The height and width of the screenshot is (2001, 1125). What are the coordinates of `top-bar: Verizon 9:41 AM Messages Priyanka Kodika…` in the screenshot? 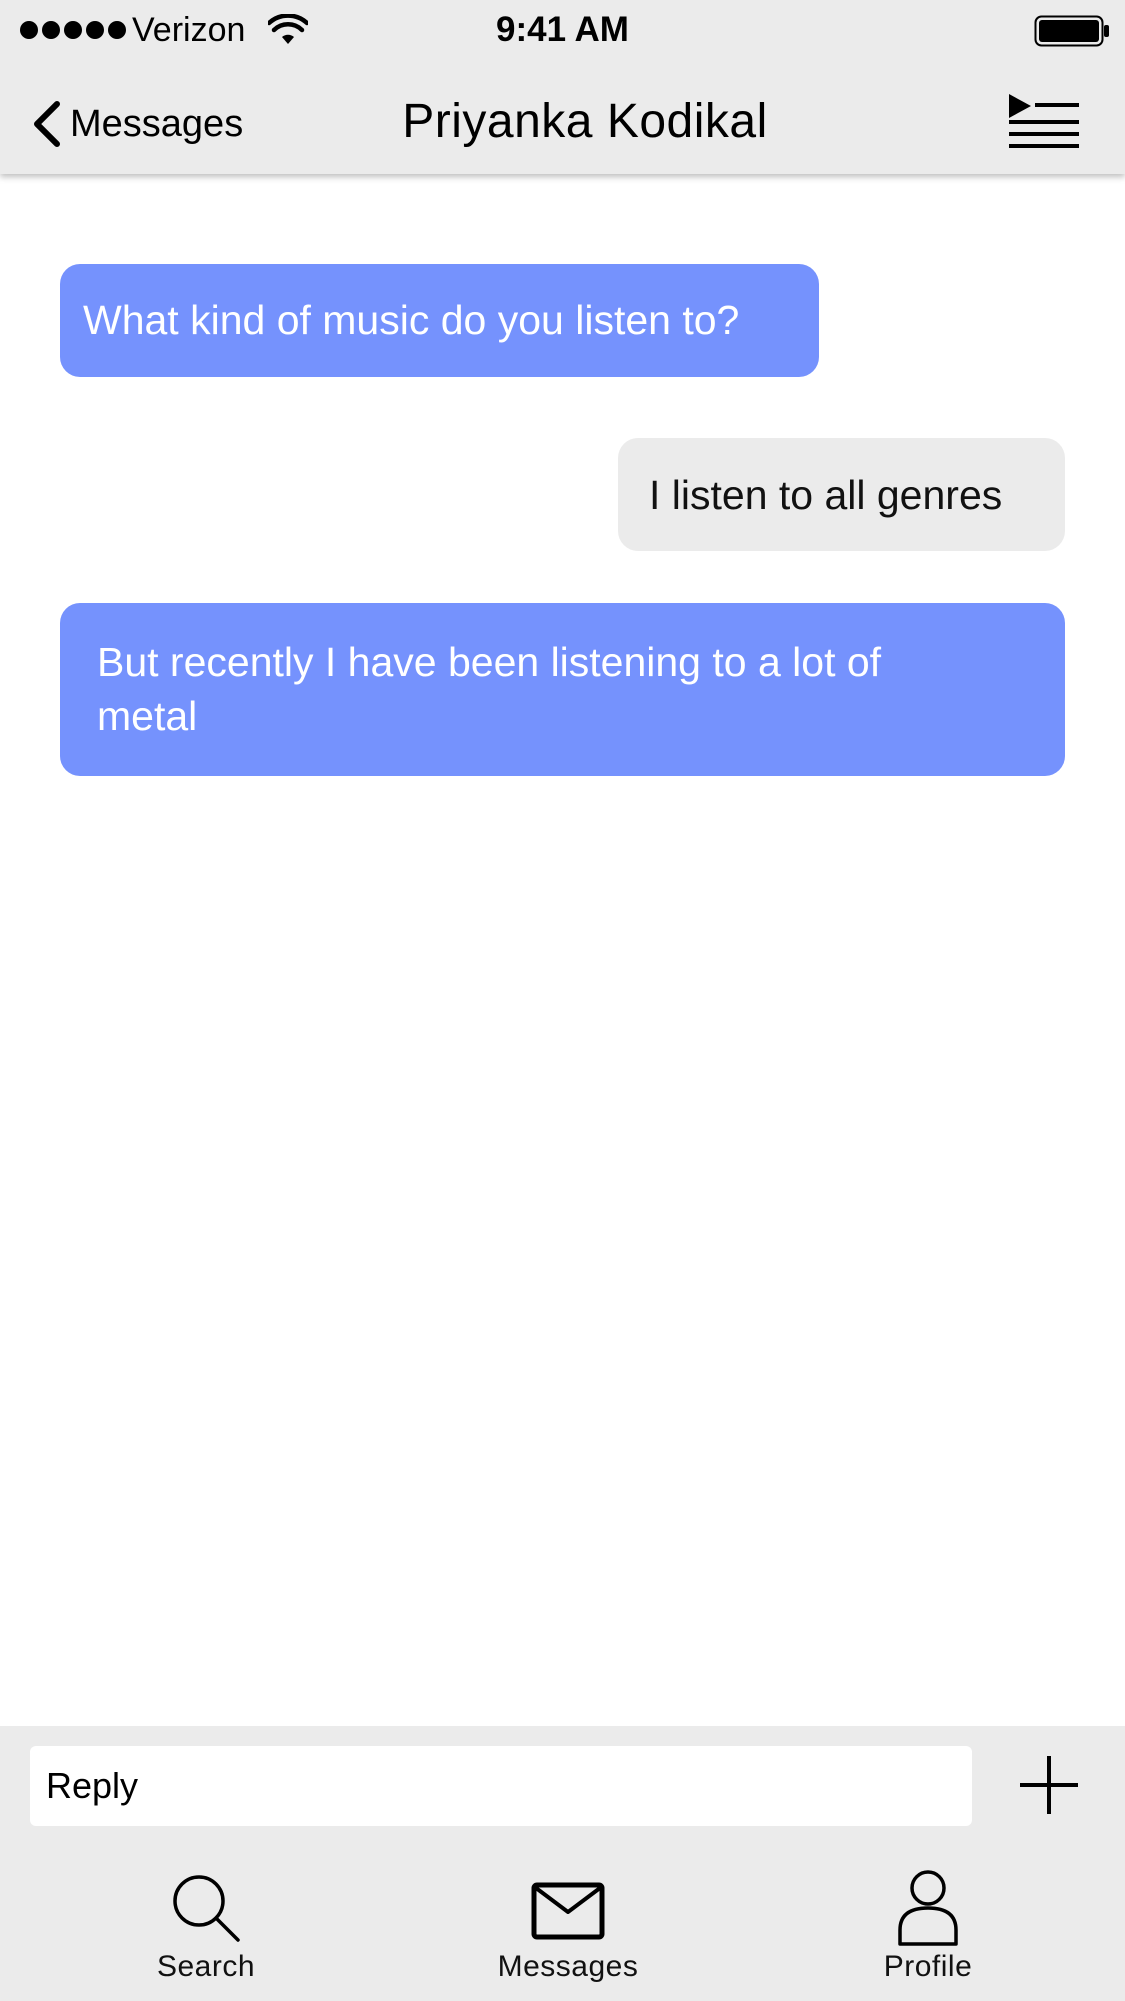 It's located at (562, 87).